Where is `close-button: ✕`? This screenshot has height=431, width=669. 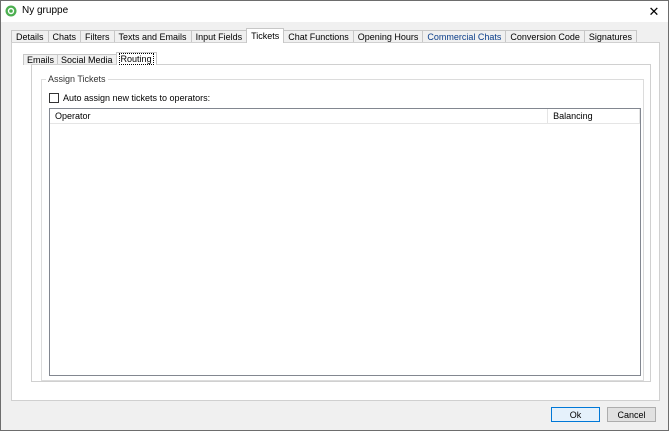 close-button: ✕ is located at coordinates (654, 11).